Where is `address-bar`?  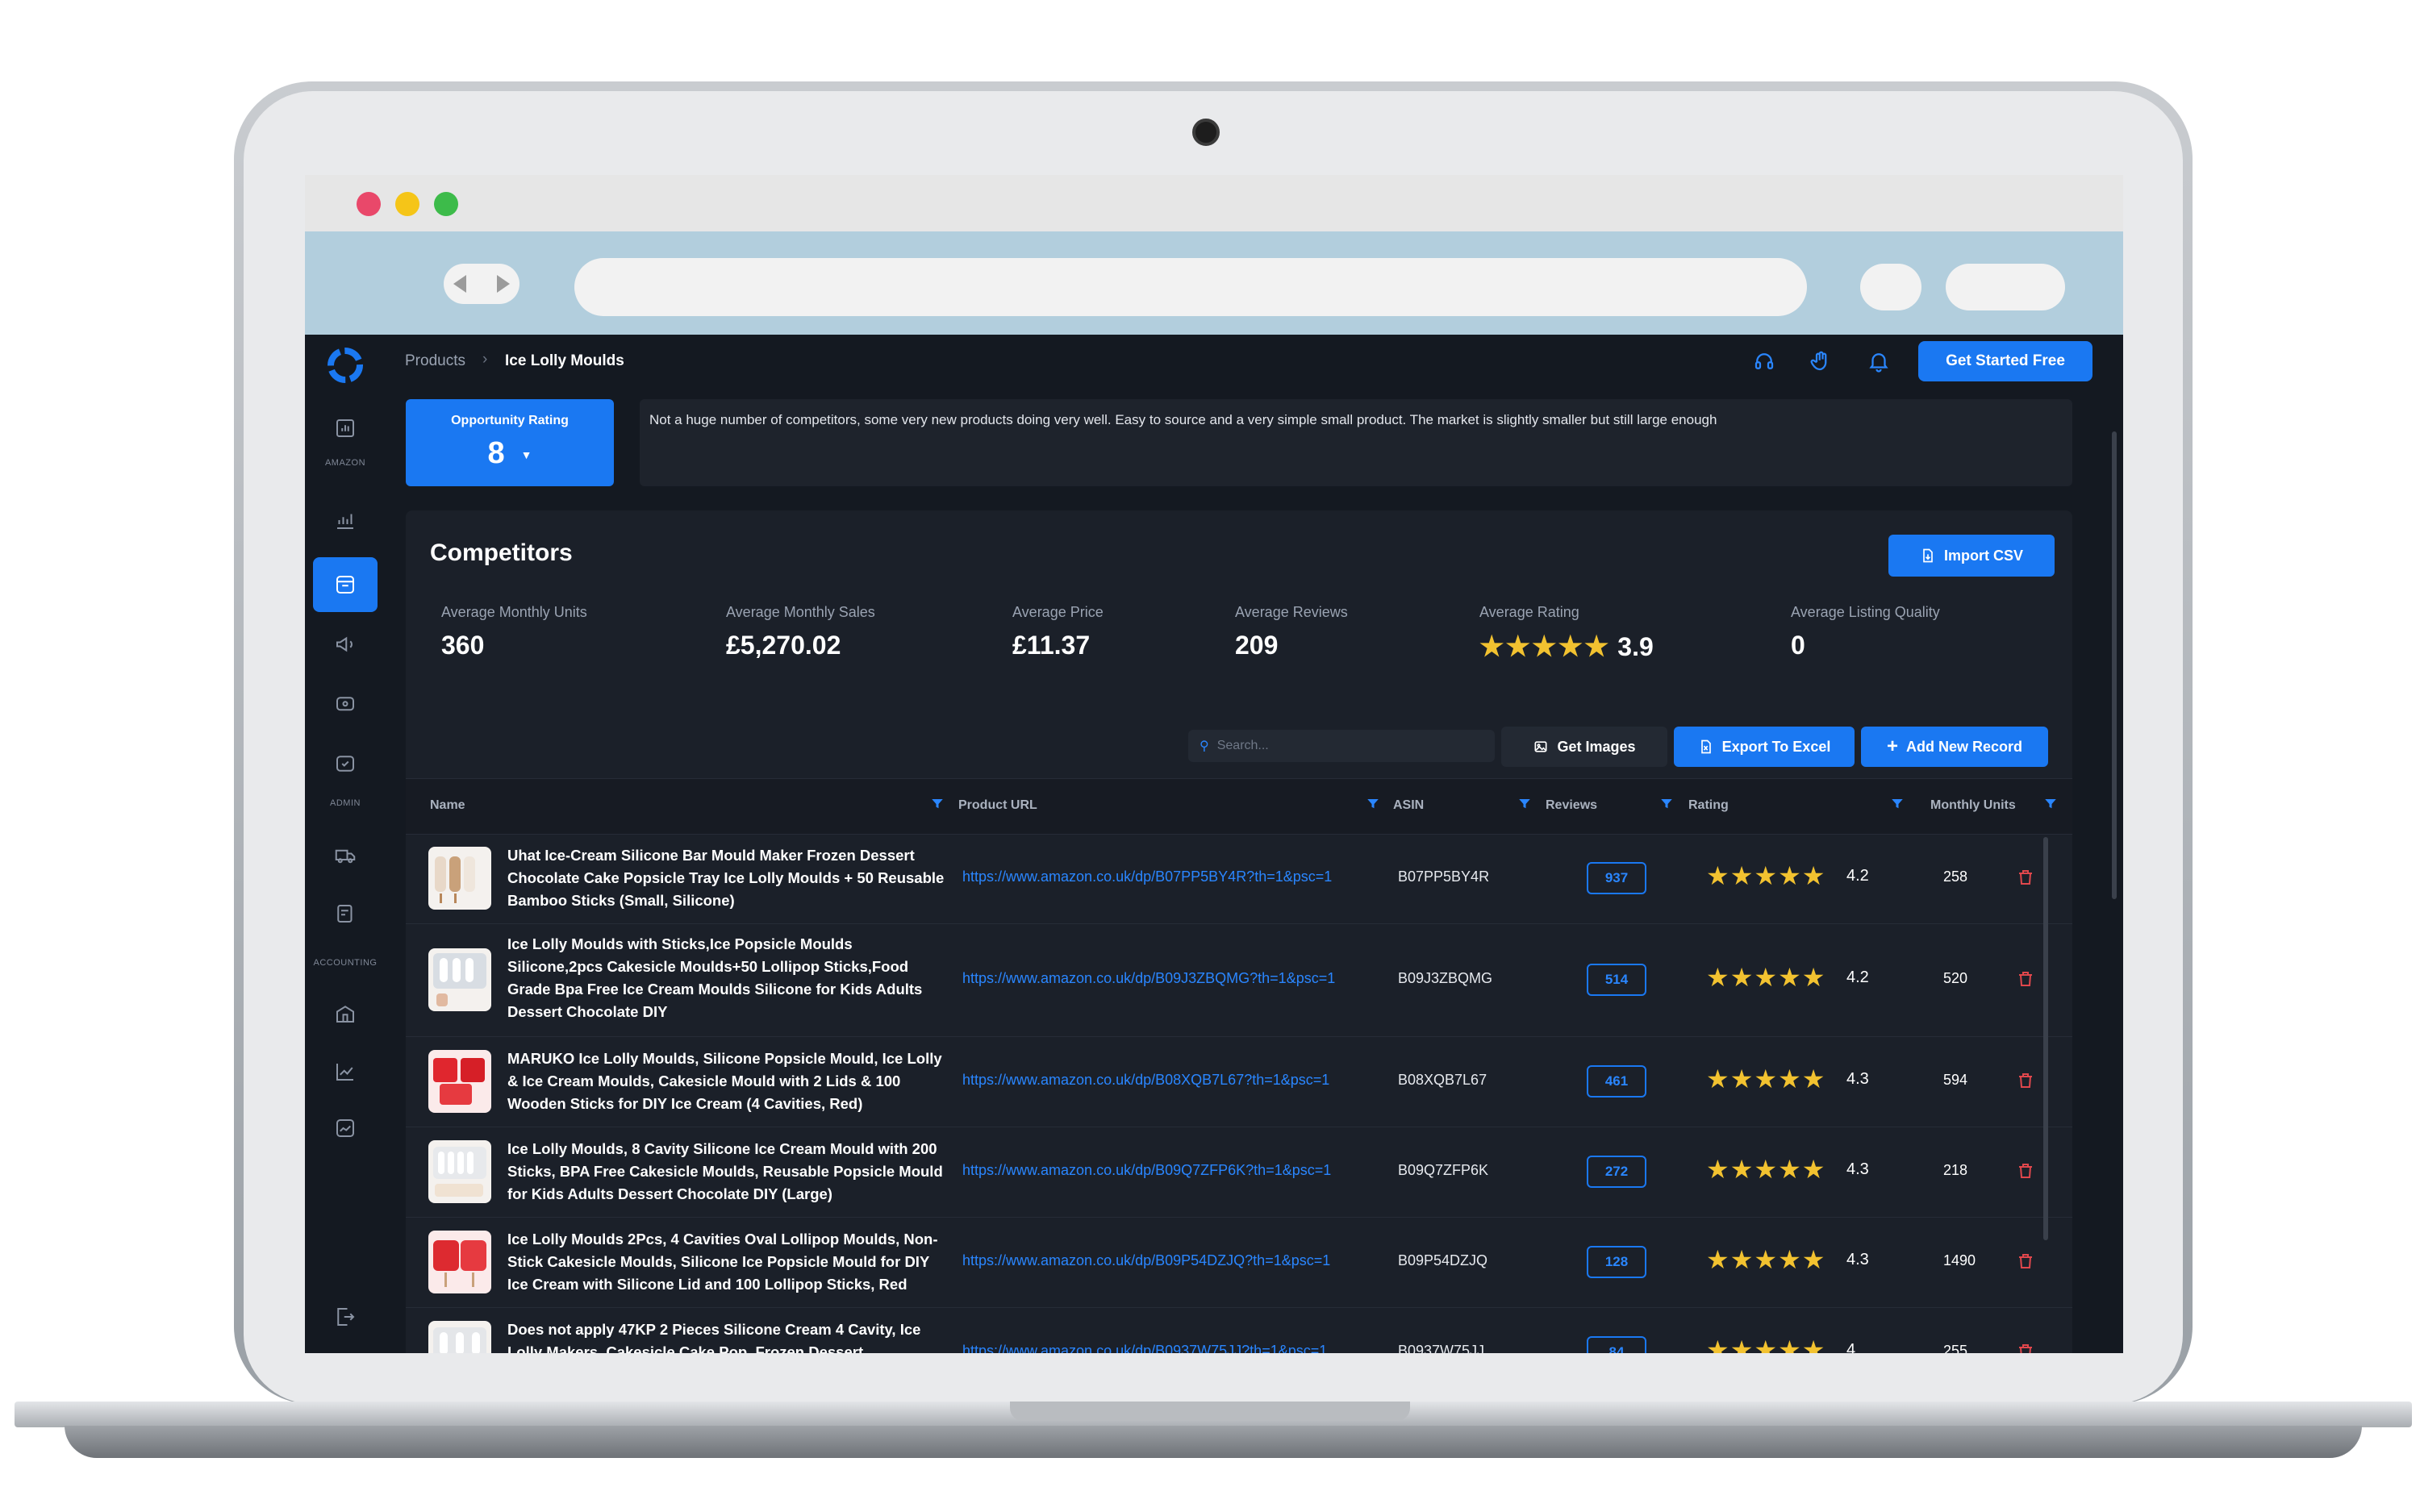 address-bar is located at coordinates (1190, 287).